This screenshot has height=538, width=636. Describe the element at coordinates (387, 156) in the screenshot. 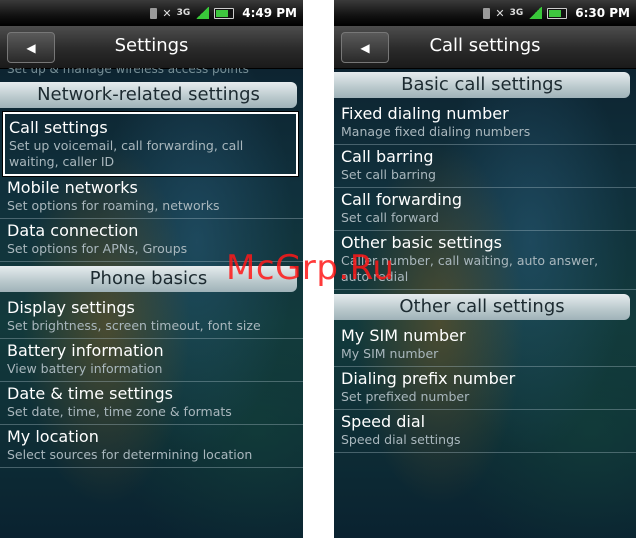

I see `item-title: Call barring` at that location.